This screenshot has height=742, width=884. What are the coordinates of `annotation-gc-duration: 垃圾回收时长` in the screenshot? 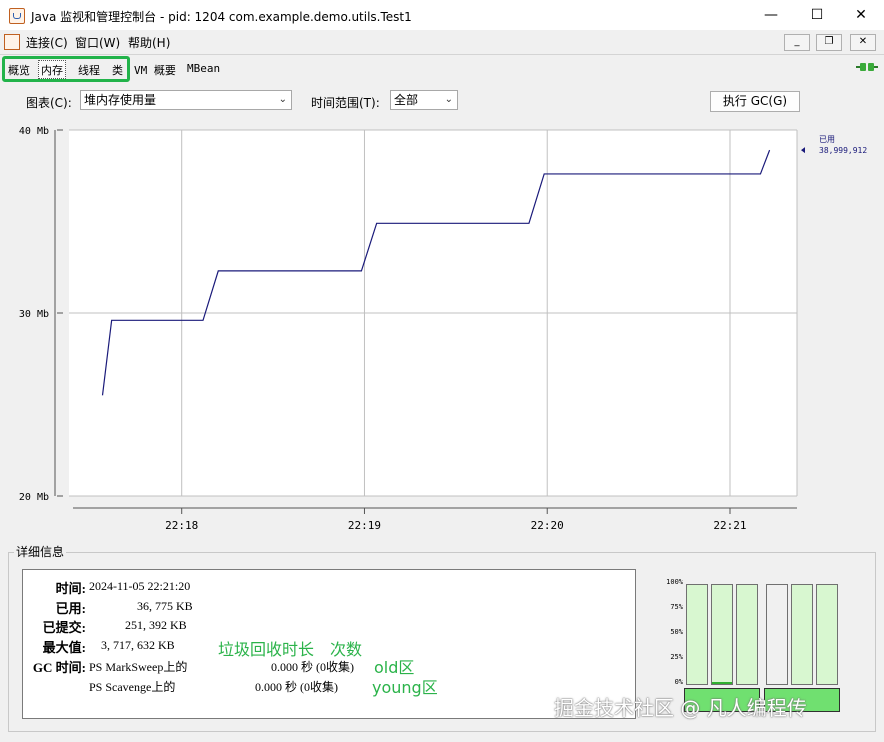 It's located at (266, 649).